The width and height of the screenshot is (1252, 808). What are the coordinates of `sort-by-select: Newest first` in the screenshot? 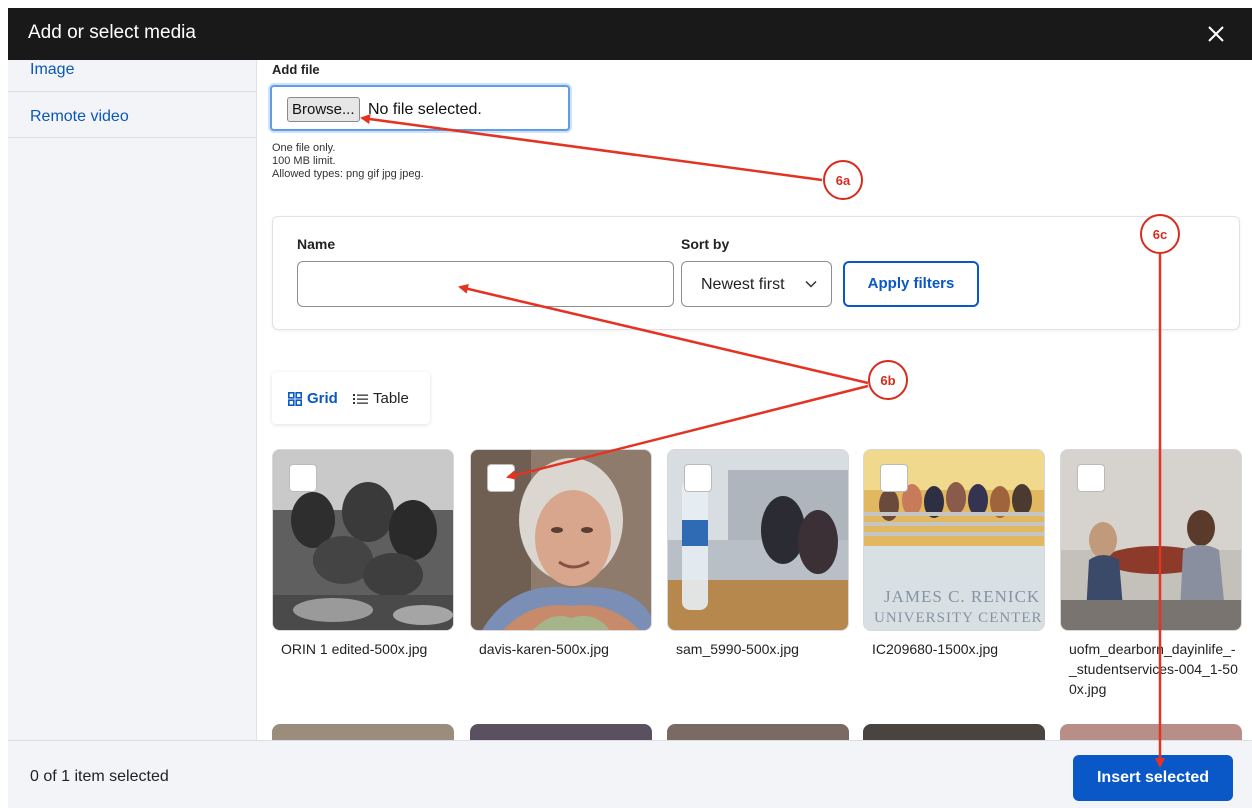 It's located at (756, 284).